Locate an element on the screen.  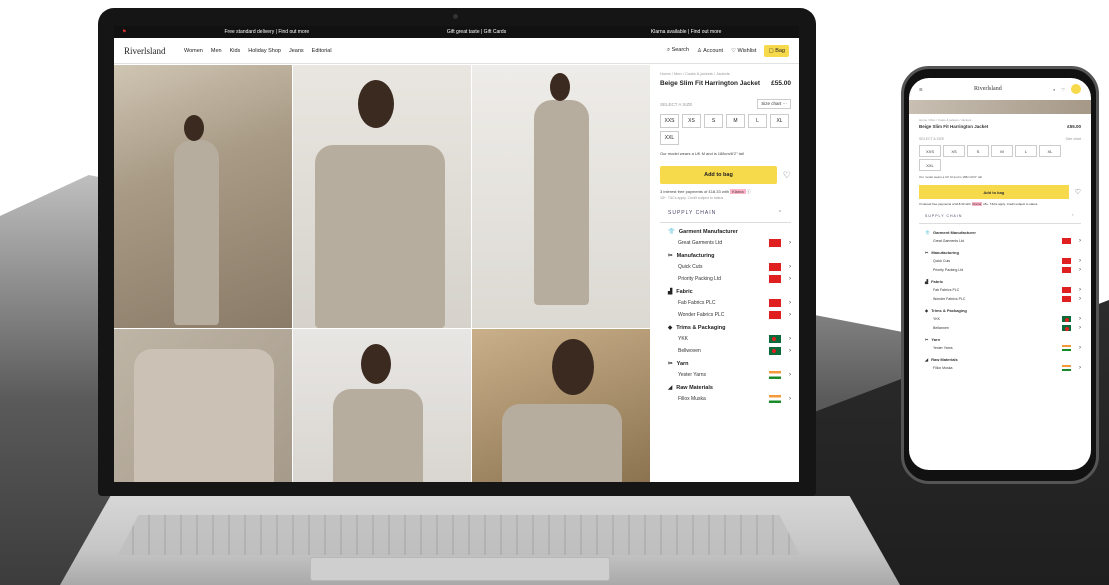
size-chart-button: Size chart is located at coordinates (1073, 139).